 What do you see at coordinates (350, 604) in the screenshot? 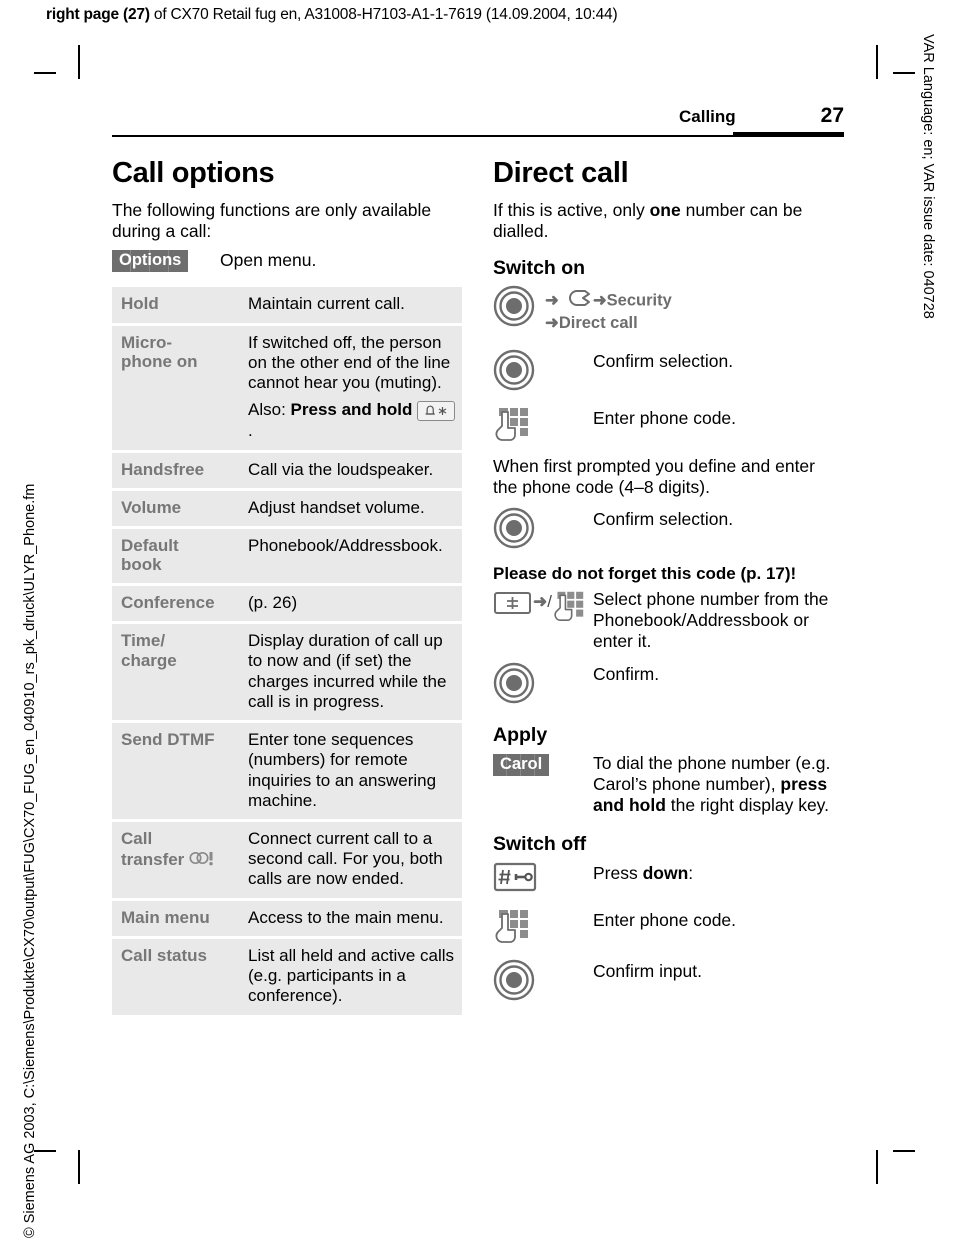
I see `table-row-value: (p. 26)` at bounding box center [350, 604].